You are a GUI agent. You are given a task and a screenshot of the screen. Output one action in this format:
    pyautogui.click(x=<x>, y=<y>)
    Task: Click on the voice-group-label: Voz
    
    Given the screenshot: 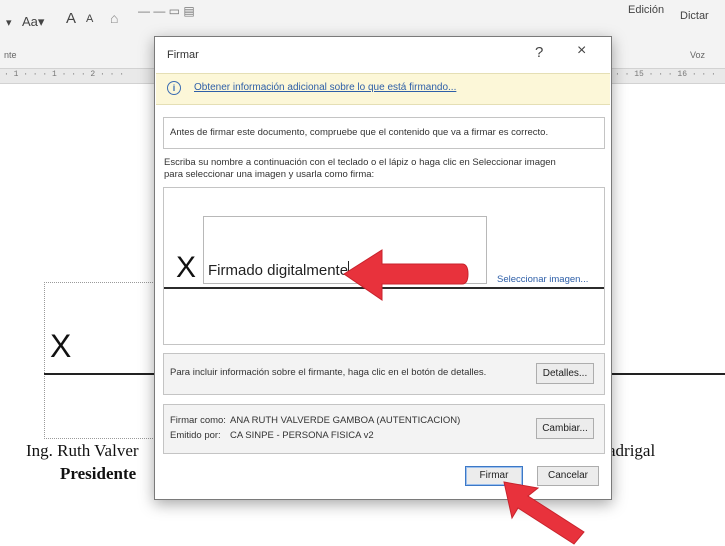 What is the action you would take?
    pyautogui.click(x=698, y=55)
    